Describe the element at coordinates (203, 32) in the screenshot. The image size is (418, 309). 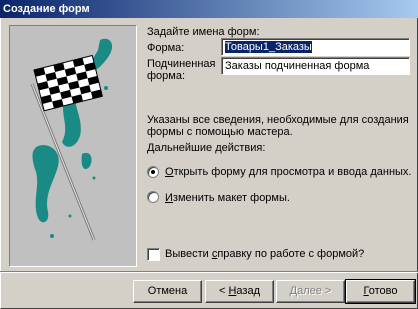
I see `form-names-heading: Задайте имена форм:` at that location.